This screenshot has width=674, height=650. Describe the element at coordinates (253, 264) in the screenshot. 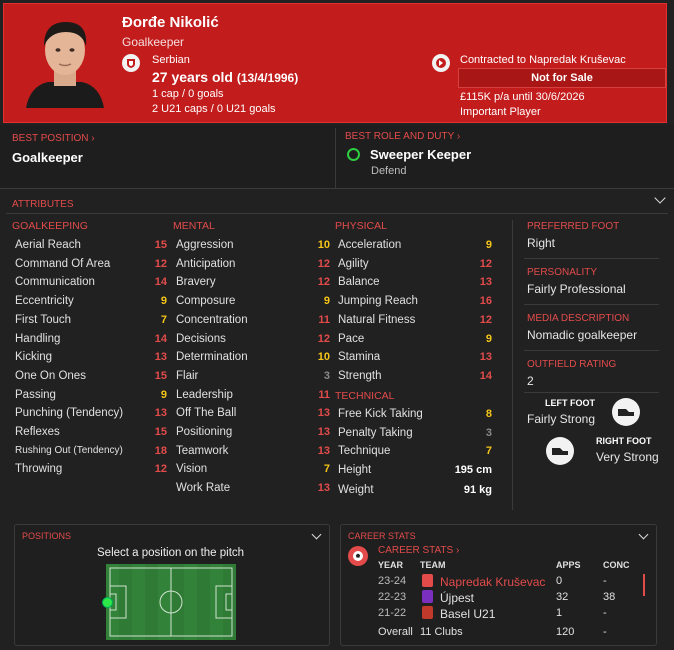

I see `attribute-row: Anticipation 12` at that location.